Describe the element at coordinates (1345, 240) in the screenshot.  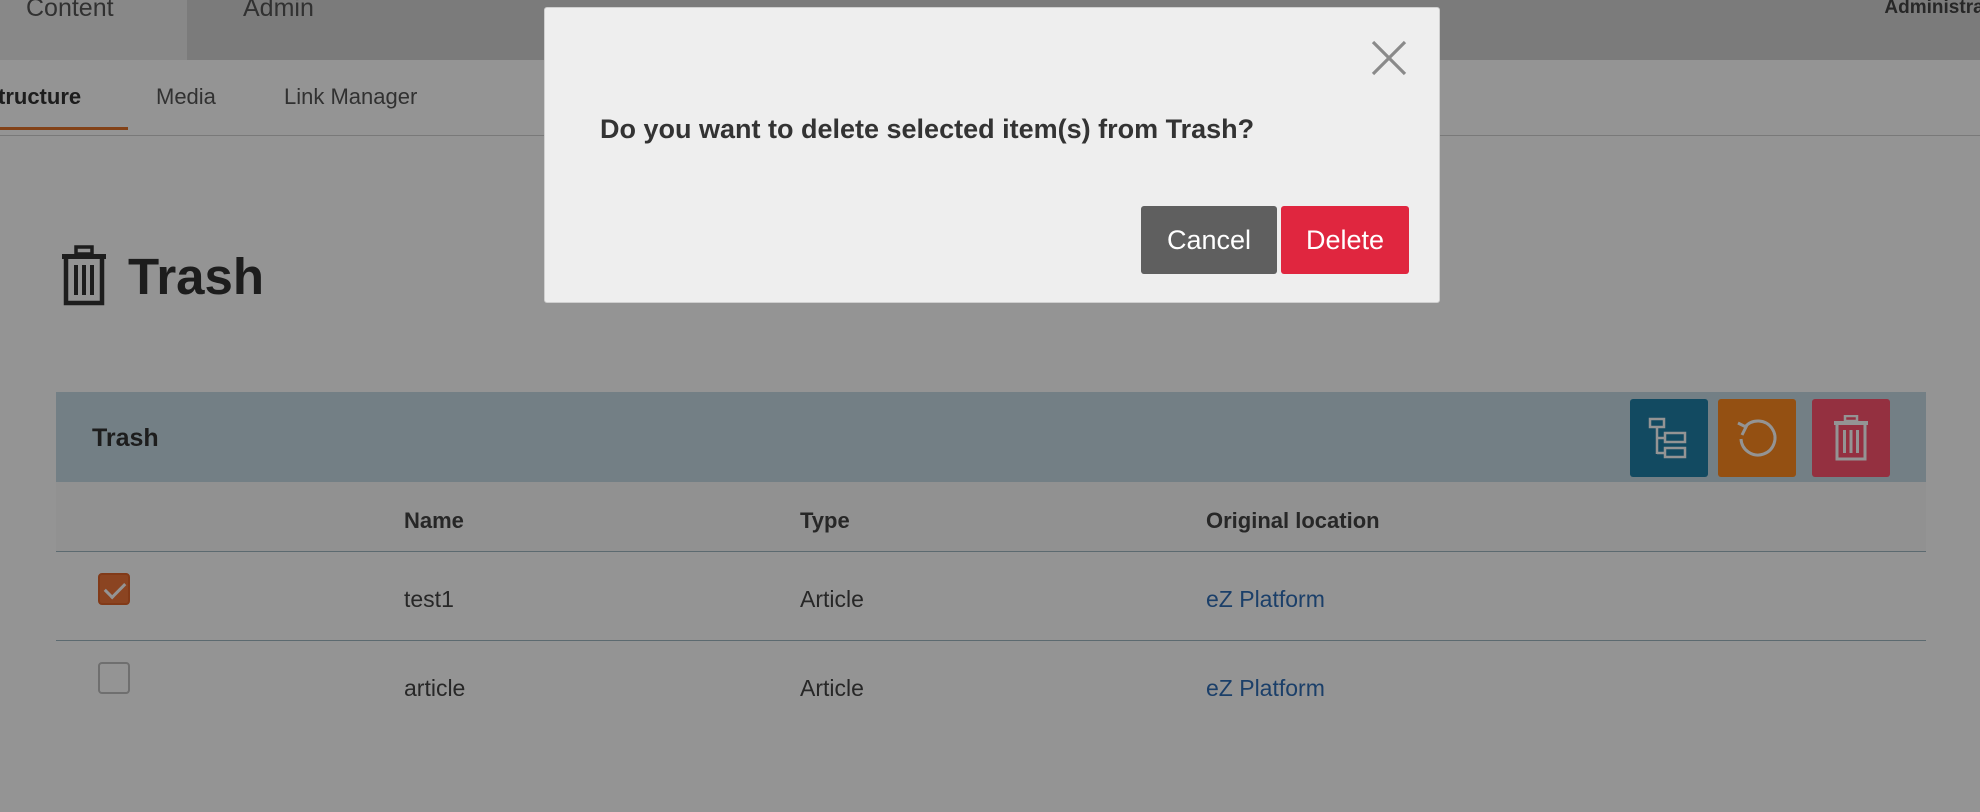
I see `delete-button: Delete` at that location.